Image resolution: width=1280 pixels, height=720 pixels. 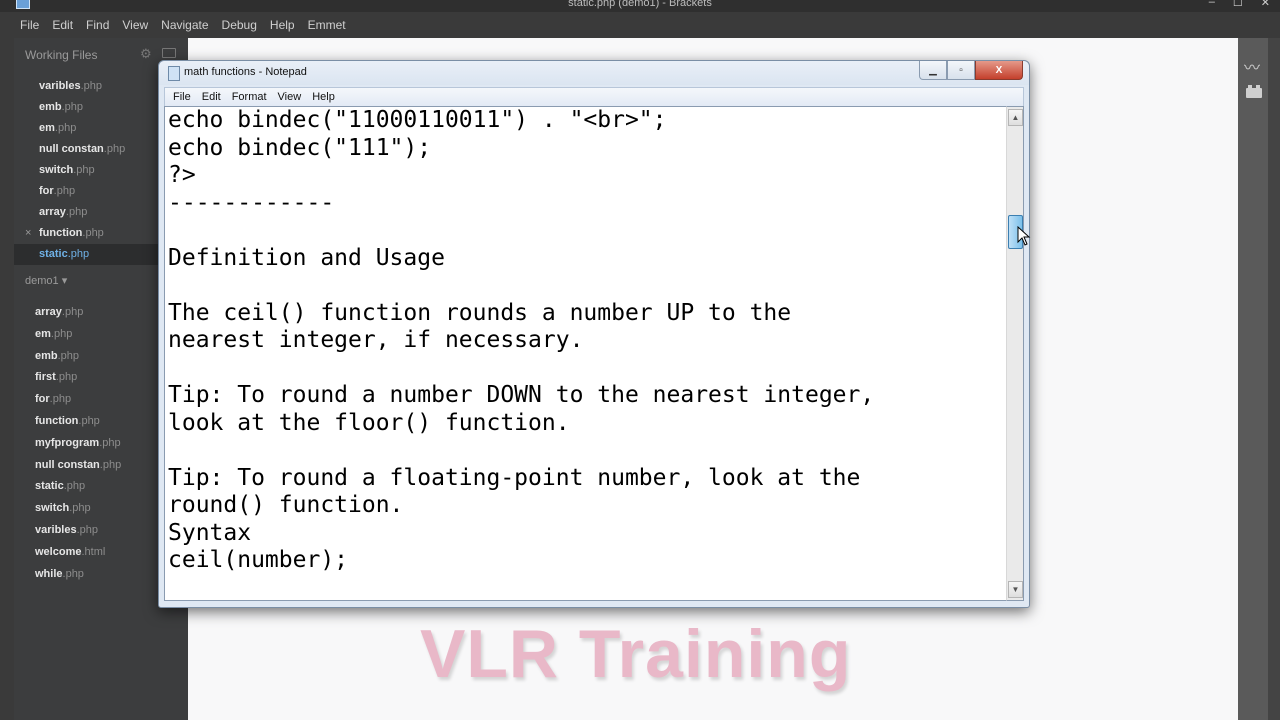 I want to click on file-name: myfprogram, so click(x=67, y=442).